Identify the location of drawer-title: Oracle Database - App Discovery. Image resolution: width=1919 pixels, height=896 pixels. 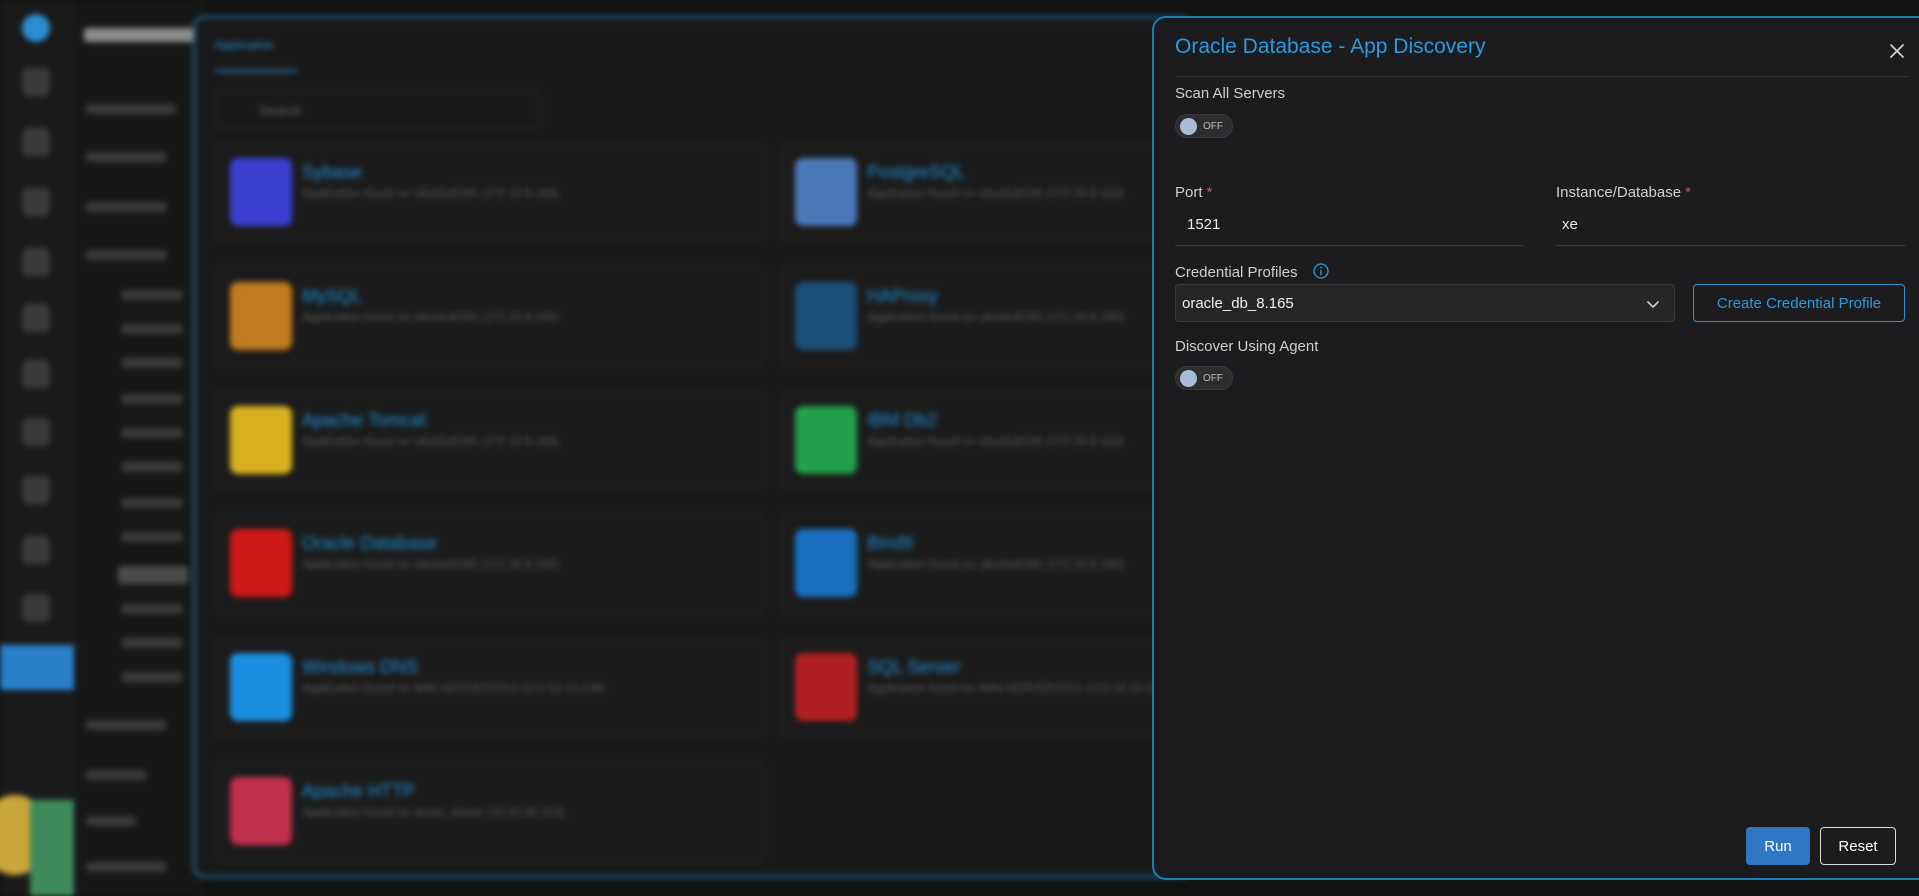
(1330, 46).